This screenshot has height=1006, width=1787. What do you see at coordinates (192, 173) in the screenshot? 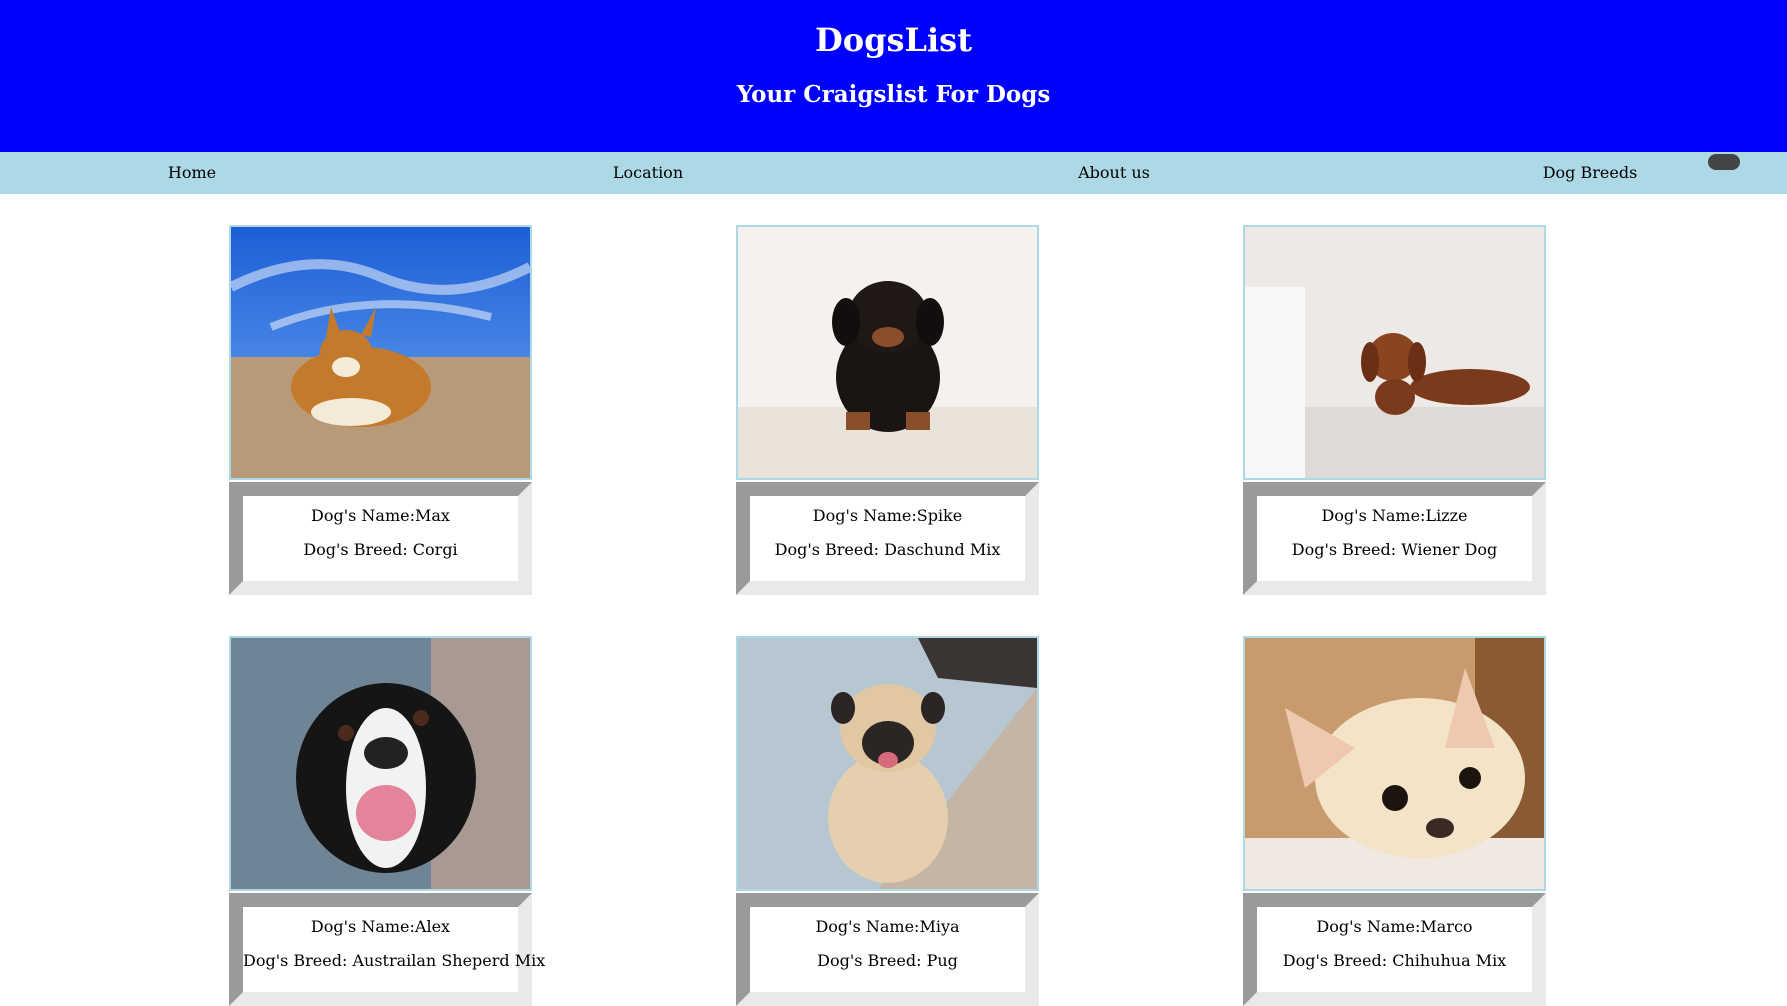
I see `nav-item-home: Home` at bounding box center [192, 173].